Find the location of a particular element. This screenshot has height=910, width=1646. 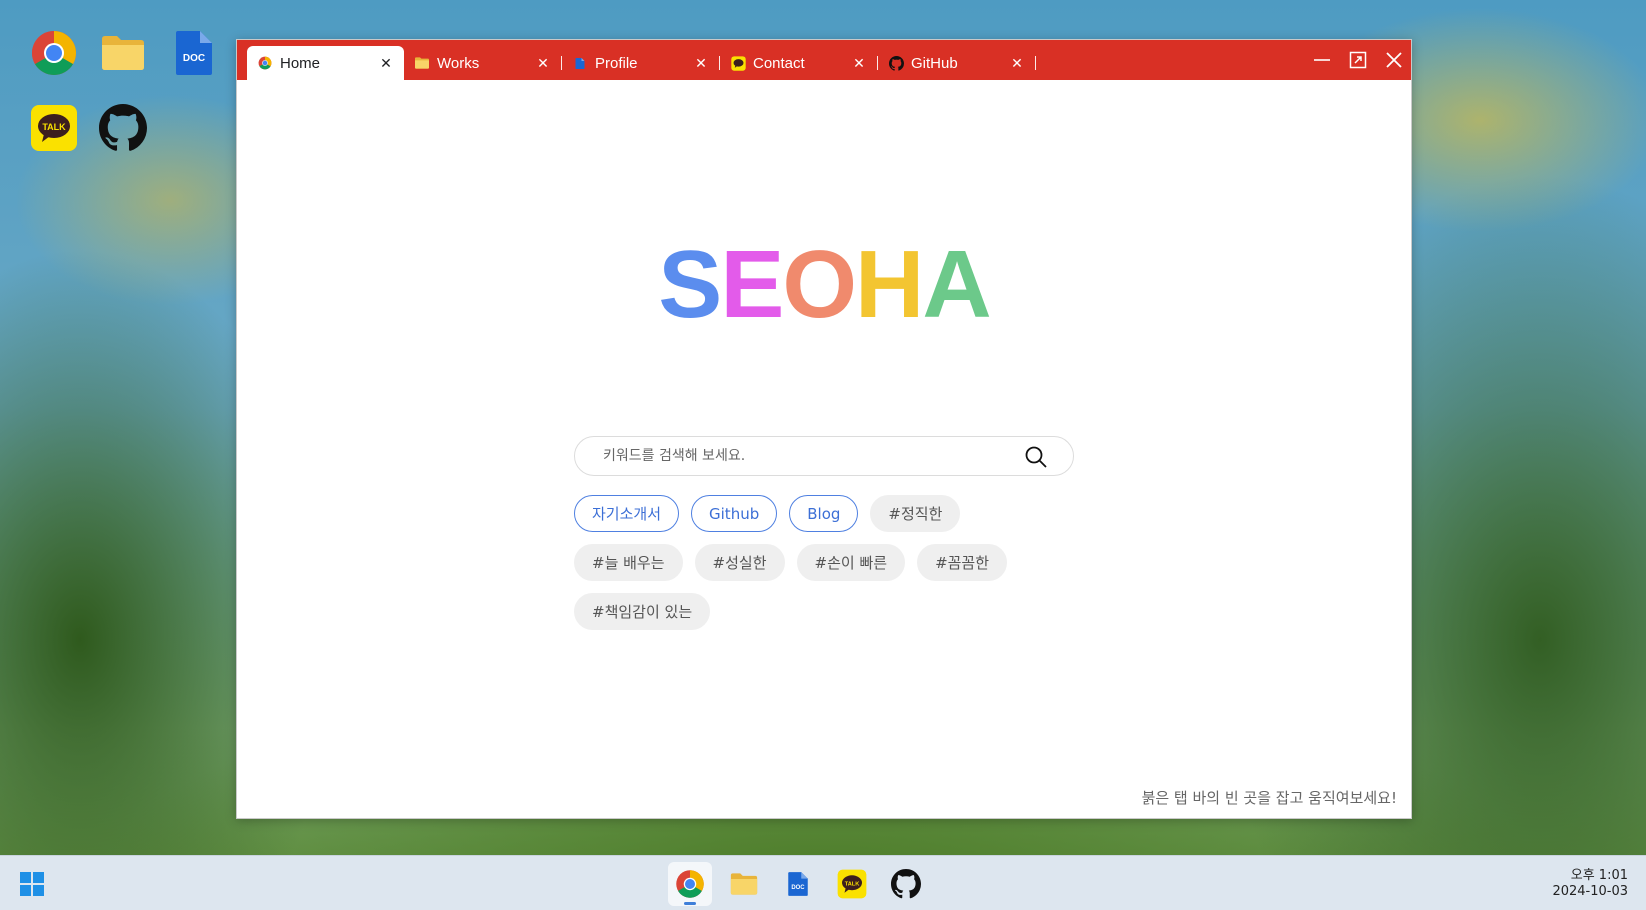

tab-label: Profile is located at coordinates (616, 63).